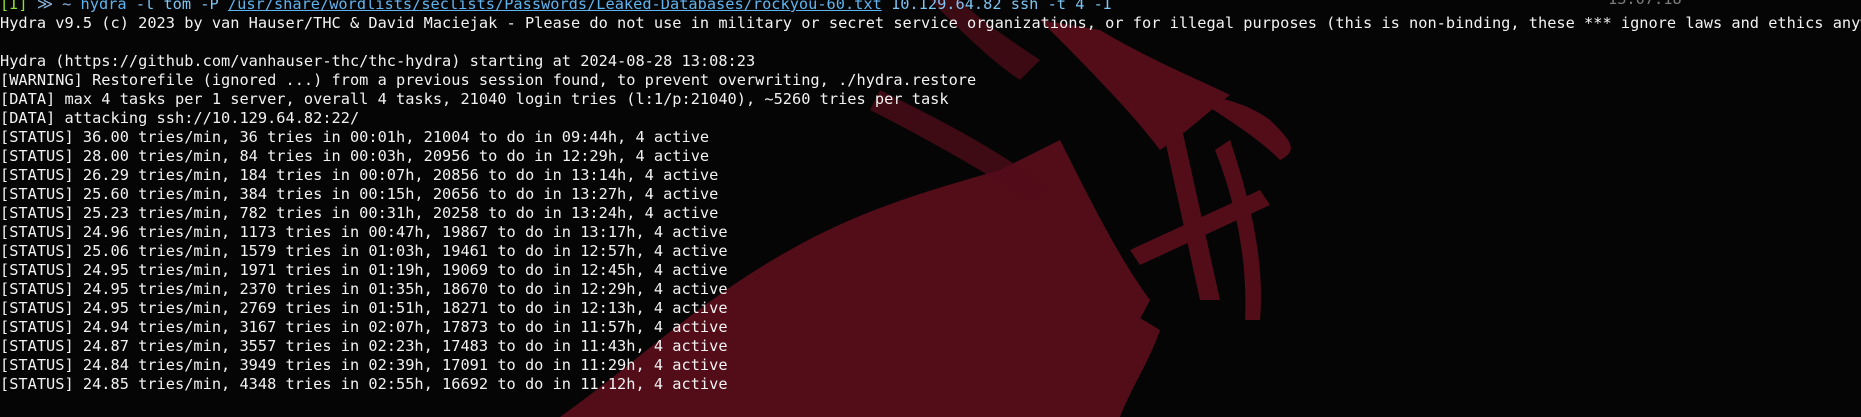 The width and height of the screenshot is (1861, 417). I want to click on prompt-clock: 13:07:18, so click(1645, 4).